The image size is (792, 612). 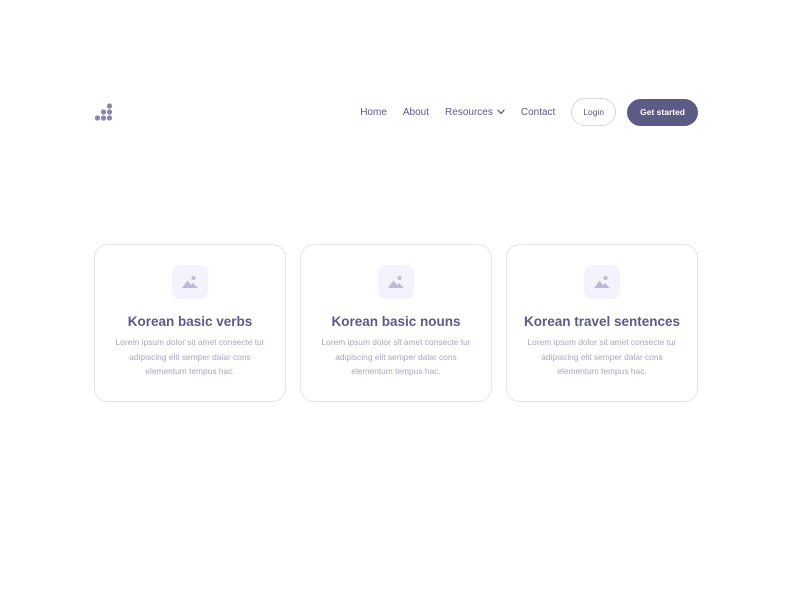 I want to click on card-title: Korean travel sentences, so click(x=602, y=321).